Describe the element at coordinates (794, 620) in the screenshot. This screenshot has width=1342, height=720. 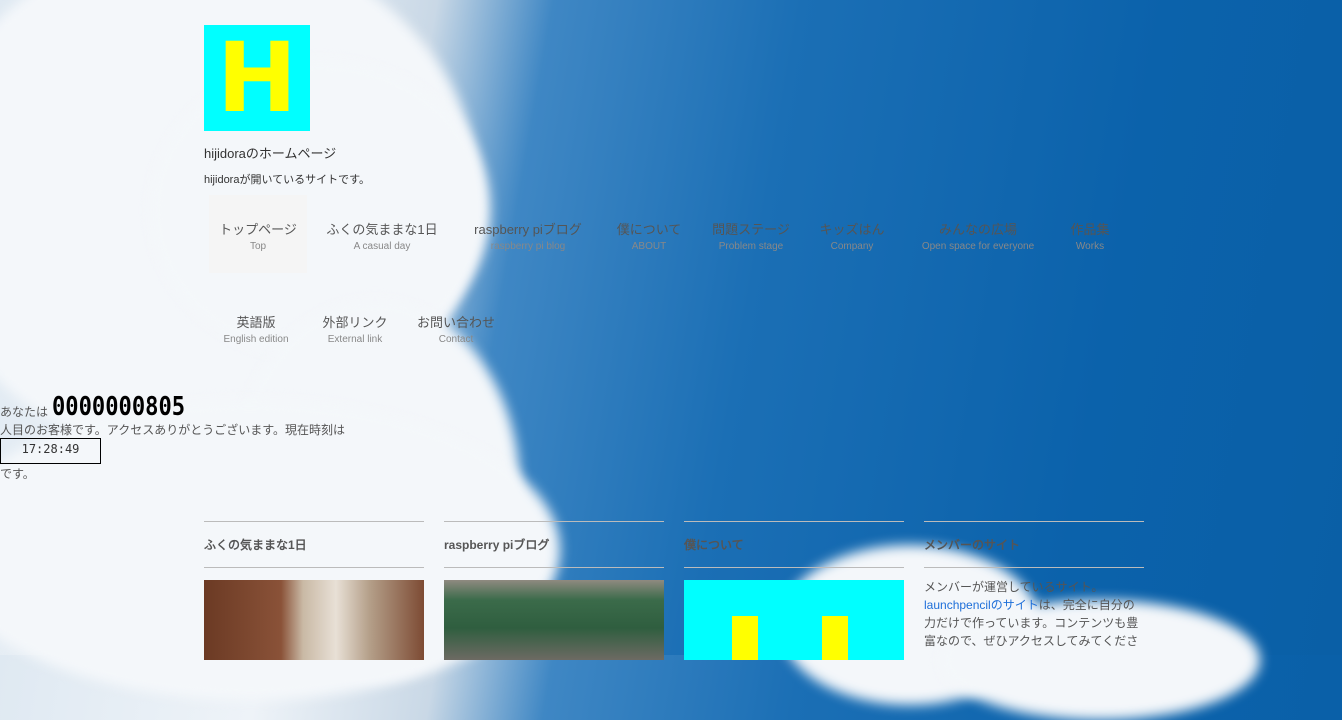
I see `profile-logo-image` at that location.